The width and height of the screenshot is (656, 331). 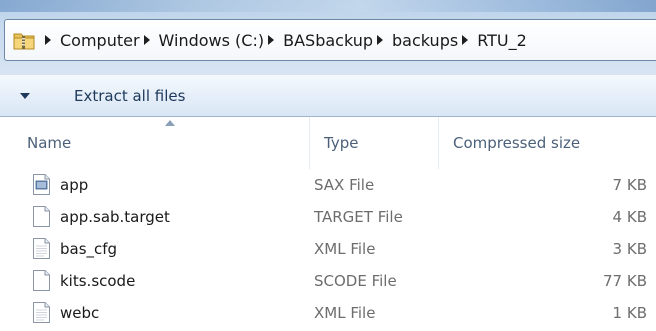 What do you see at coordinates (115, 217) in the screenshot?
I see `file-name: app.sab.target` at bounding box center [115, 217].